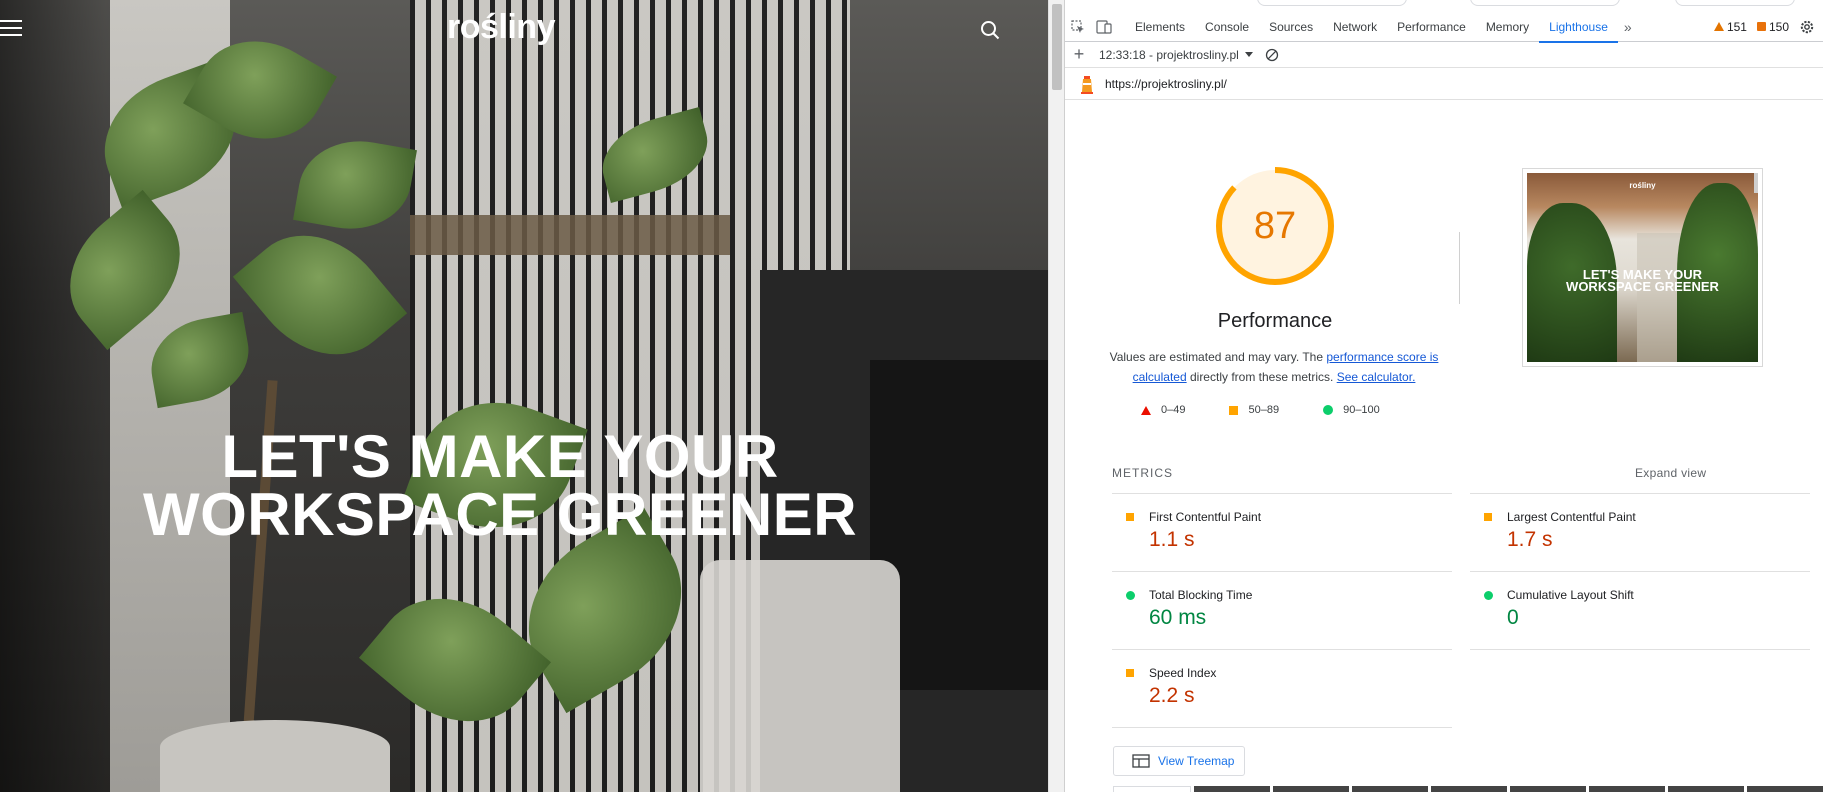 The image size is (1823, 792). I want to click on metric-name: Speed Index, so click(1183, 673).